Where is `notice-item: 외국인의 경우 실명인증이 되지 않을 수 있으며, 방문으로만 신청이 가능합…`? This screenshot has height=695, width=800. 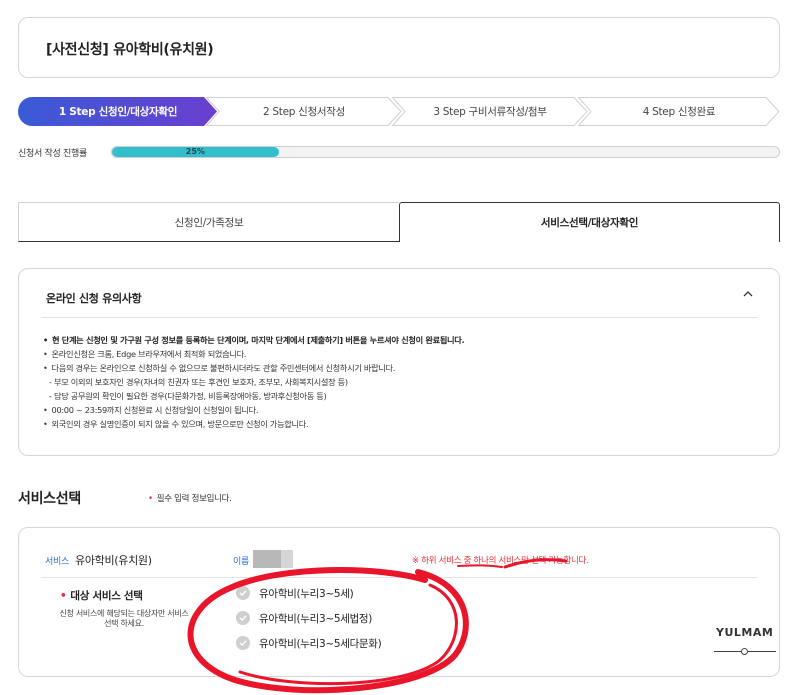 notice-item: 외국인의 경우 실명인증이 되지 않을 수 있으며, 방문으로만 신청이 가능합… is located at coordinates (253, 424).